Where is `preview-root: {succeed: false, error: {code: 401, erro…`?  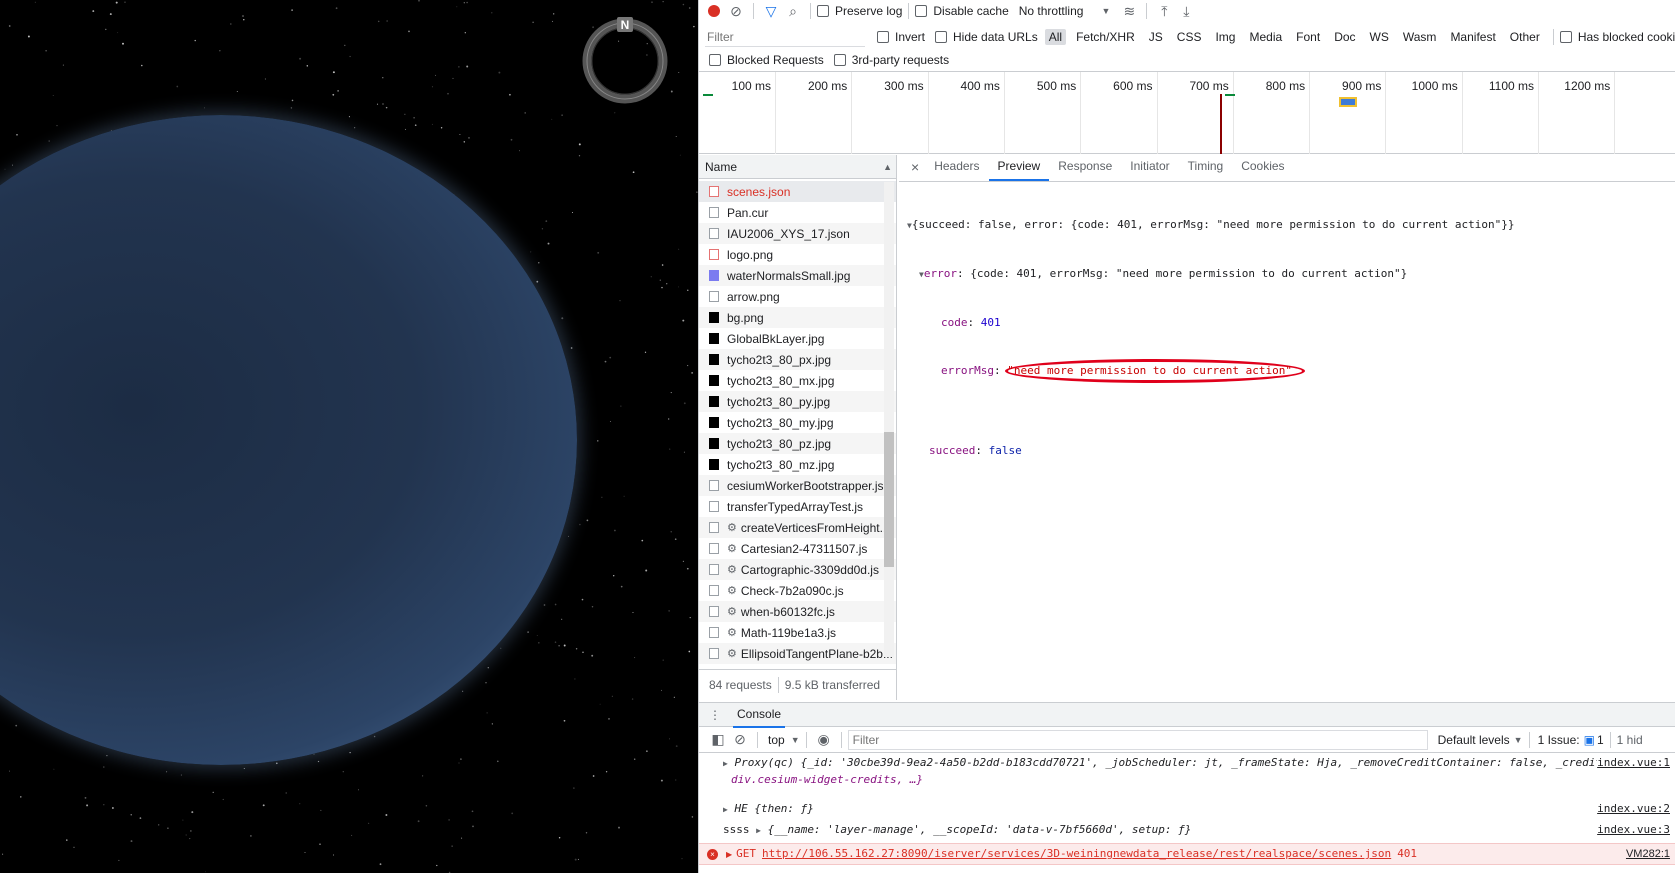
preview-root: {succeed: false, error: {code: 401, erro… is located at coordinates (1213, 224).